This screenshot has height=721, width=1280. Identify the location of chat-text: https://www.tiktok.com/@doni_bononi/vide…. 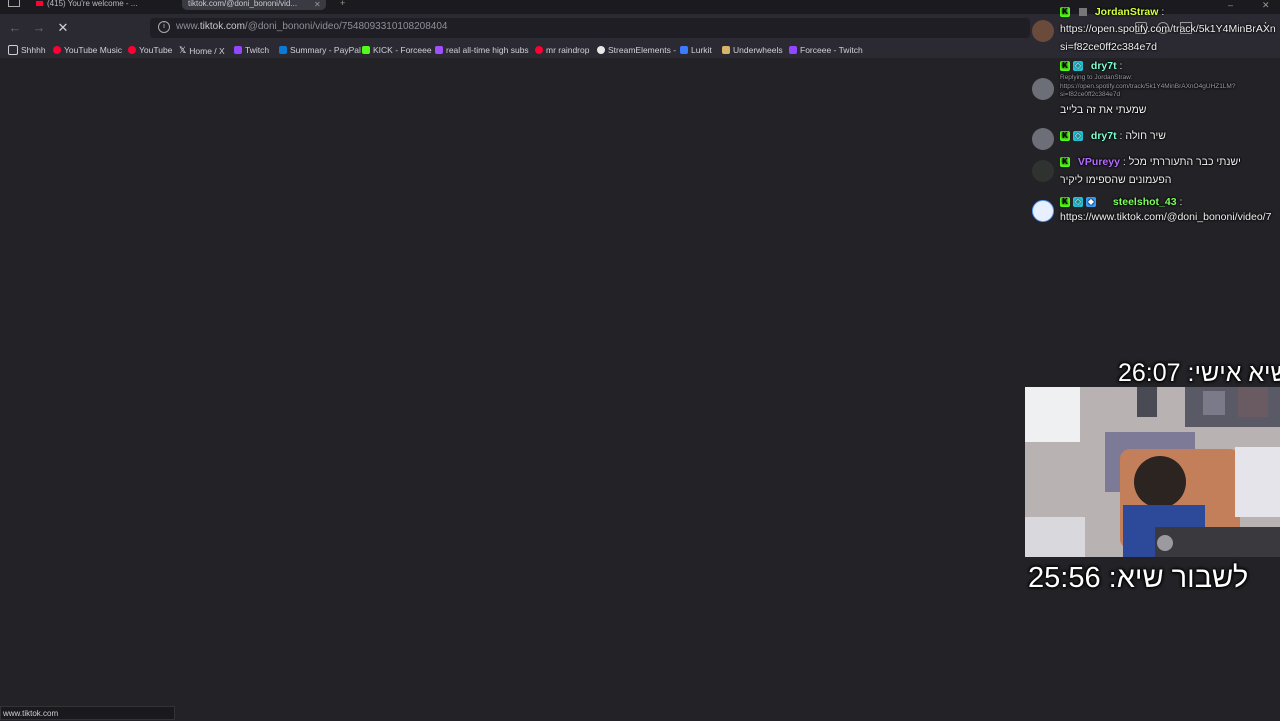
(1166, 217).